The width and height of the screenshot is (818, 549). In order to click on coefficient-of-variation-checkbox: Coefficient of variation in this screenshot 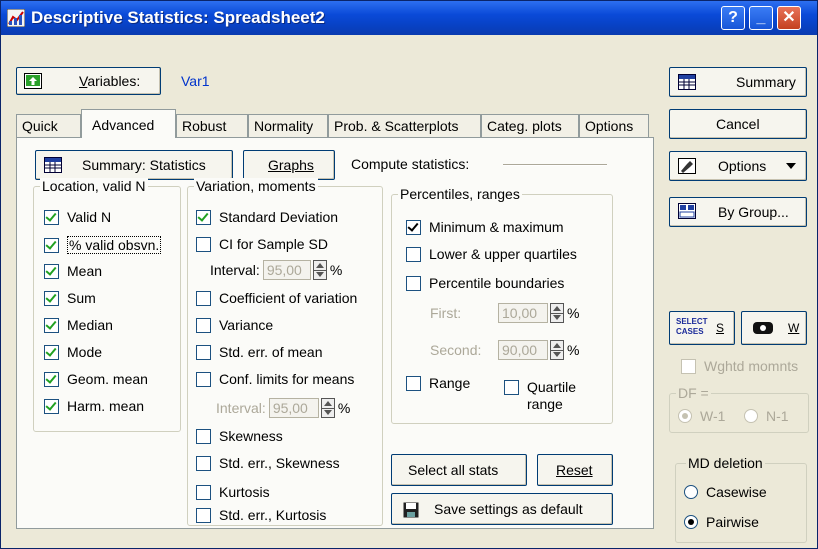, I will do `click(276, 298)`.